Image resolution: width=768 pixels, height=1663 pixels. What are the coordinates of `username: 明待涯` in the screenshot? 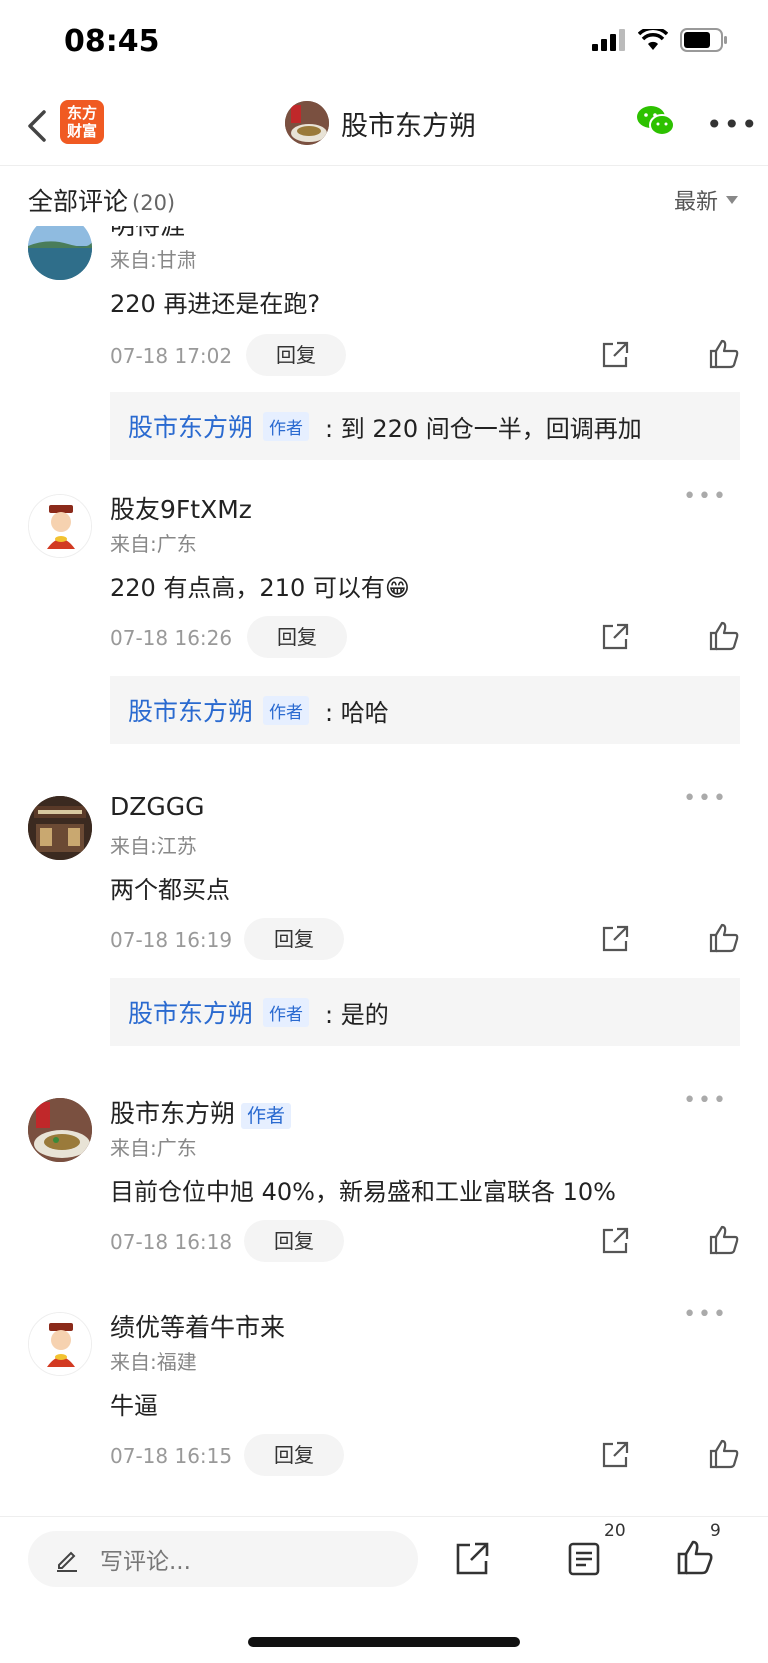 It's located at (147, 234).